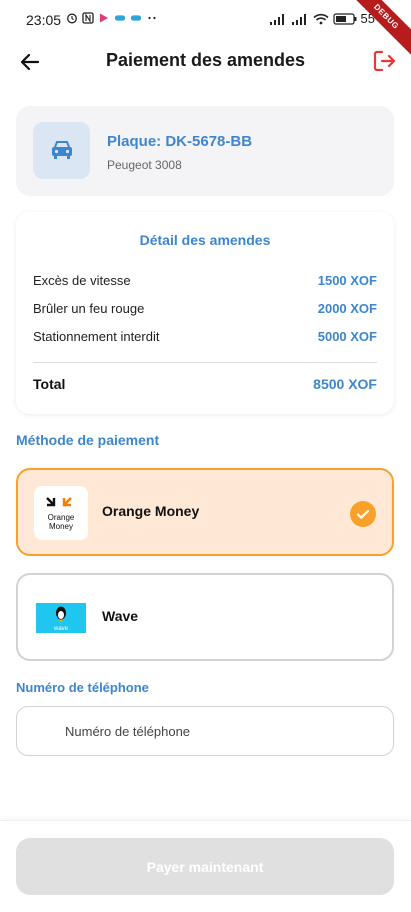 The width and height of the screenshot is (411, 912). Describe the element at coordinates (72, 18) in the screenshot. I see `alarm-icon` at that location.